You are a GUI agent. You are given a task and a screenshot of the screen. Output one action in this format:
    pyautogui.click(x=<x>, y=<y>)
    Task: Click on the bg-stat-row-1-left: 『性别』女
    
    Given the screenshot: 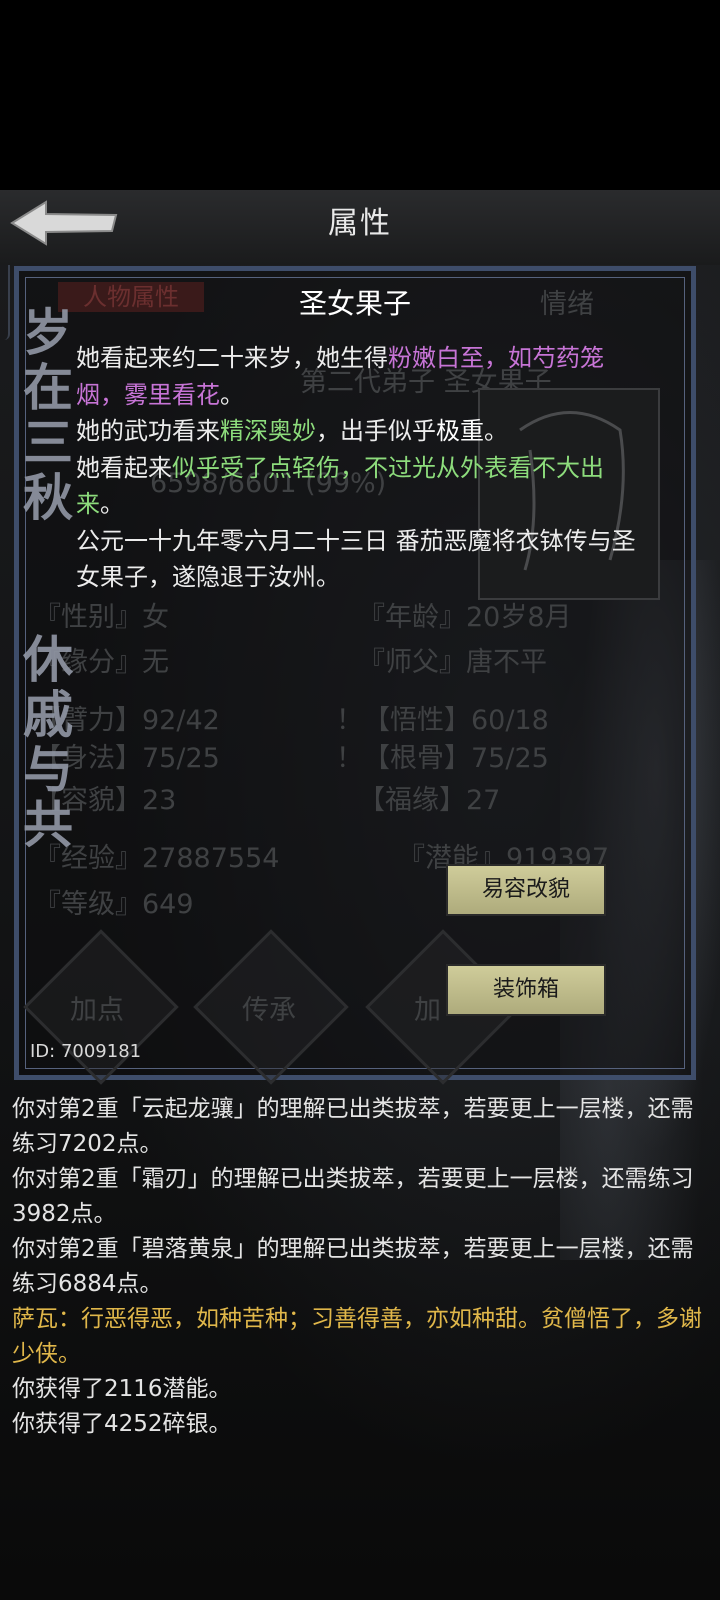 What is the action you would take?
    pyautogui.click(x=101, y=617)
    